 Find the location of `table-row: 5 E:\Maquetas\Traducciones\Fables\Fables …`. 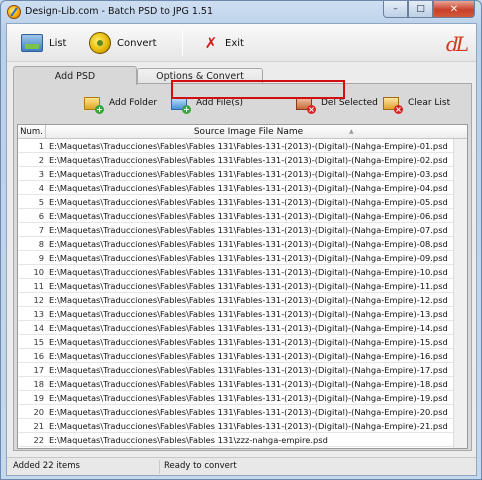

table-row: 5 E:\Maquetas\Traducciones\Fables\Fables … is located at coordinates (235, 202).